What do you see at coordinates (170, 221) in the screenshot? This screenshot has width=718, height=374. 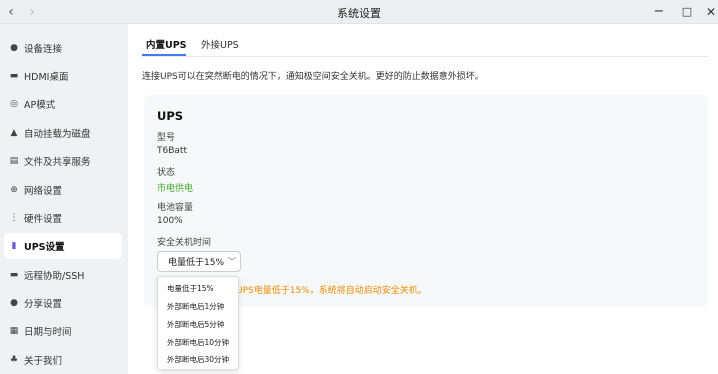 I see `battery-value: 100%` at bounding box center [170, 221].